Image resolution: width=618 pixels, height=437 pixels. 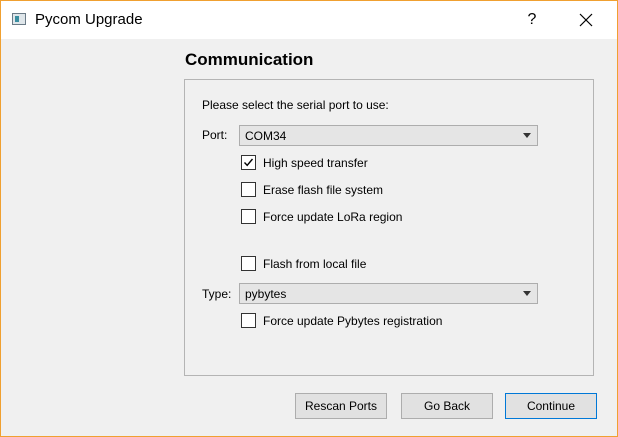 I want to click on erase-flash-checkbox, so click(x=248, y=189).